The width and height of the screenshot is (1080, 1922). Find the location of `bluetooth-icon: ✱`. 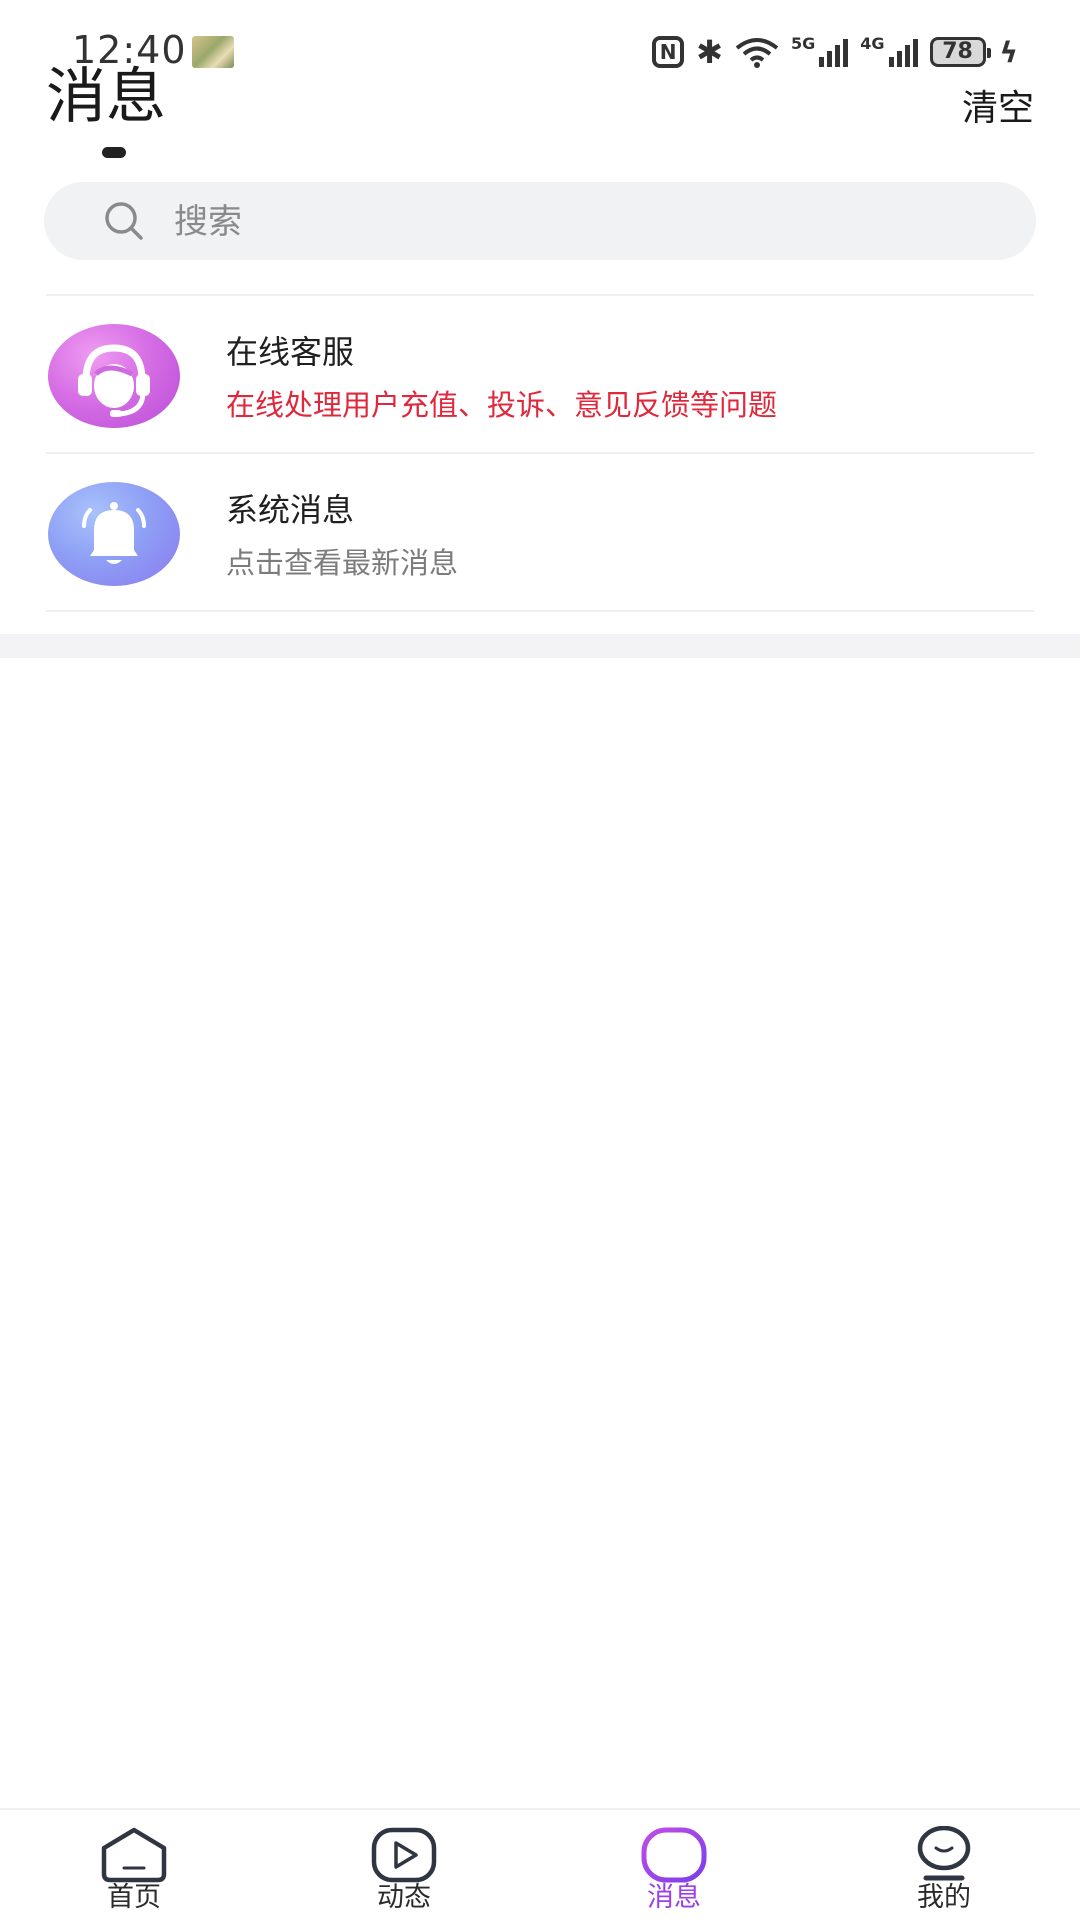

bluetooth-icon: ✱ is located at coordinates (709, 52).